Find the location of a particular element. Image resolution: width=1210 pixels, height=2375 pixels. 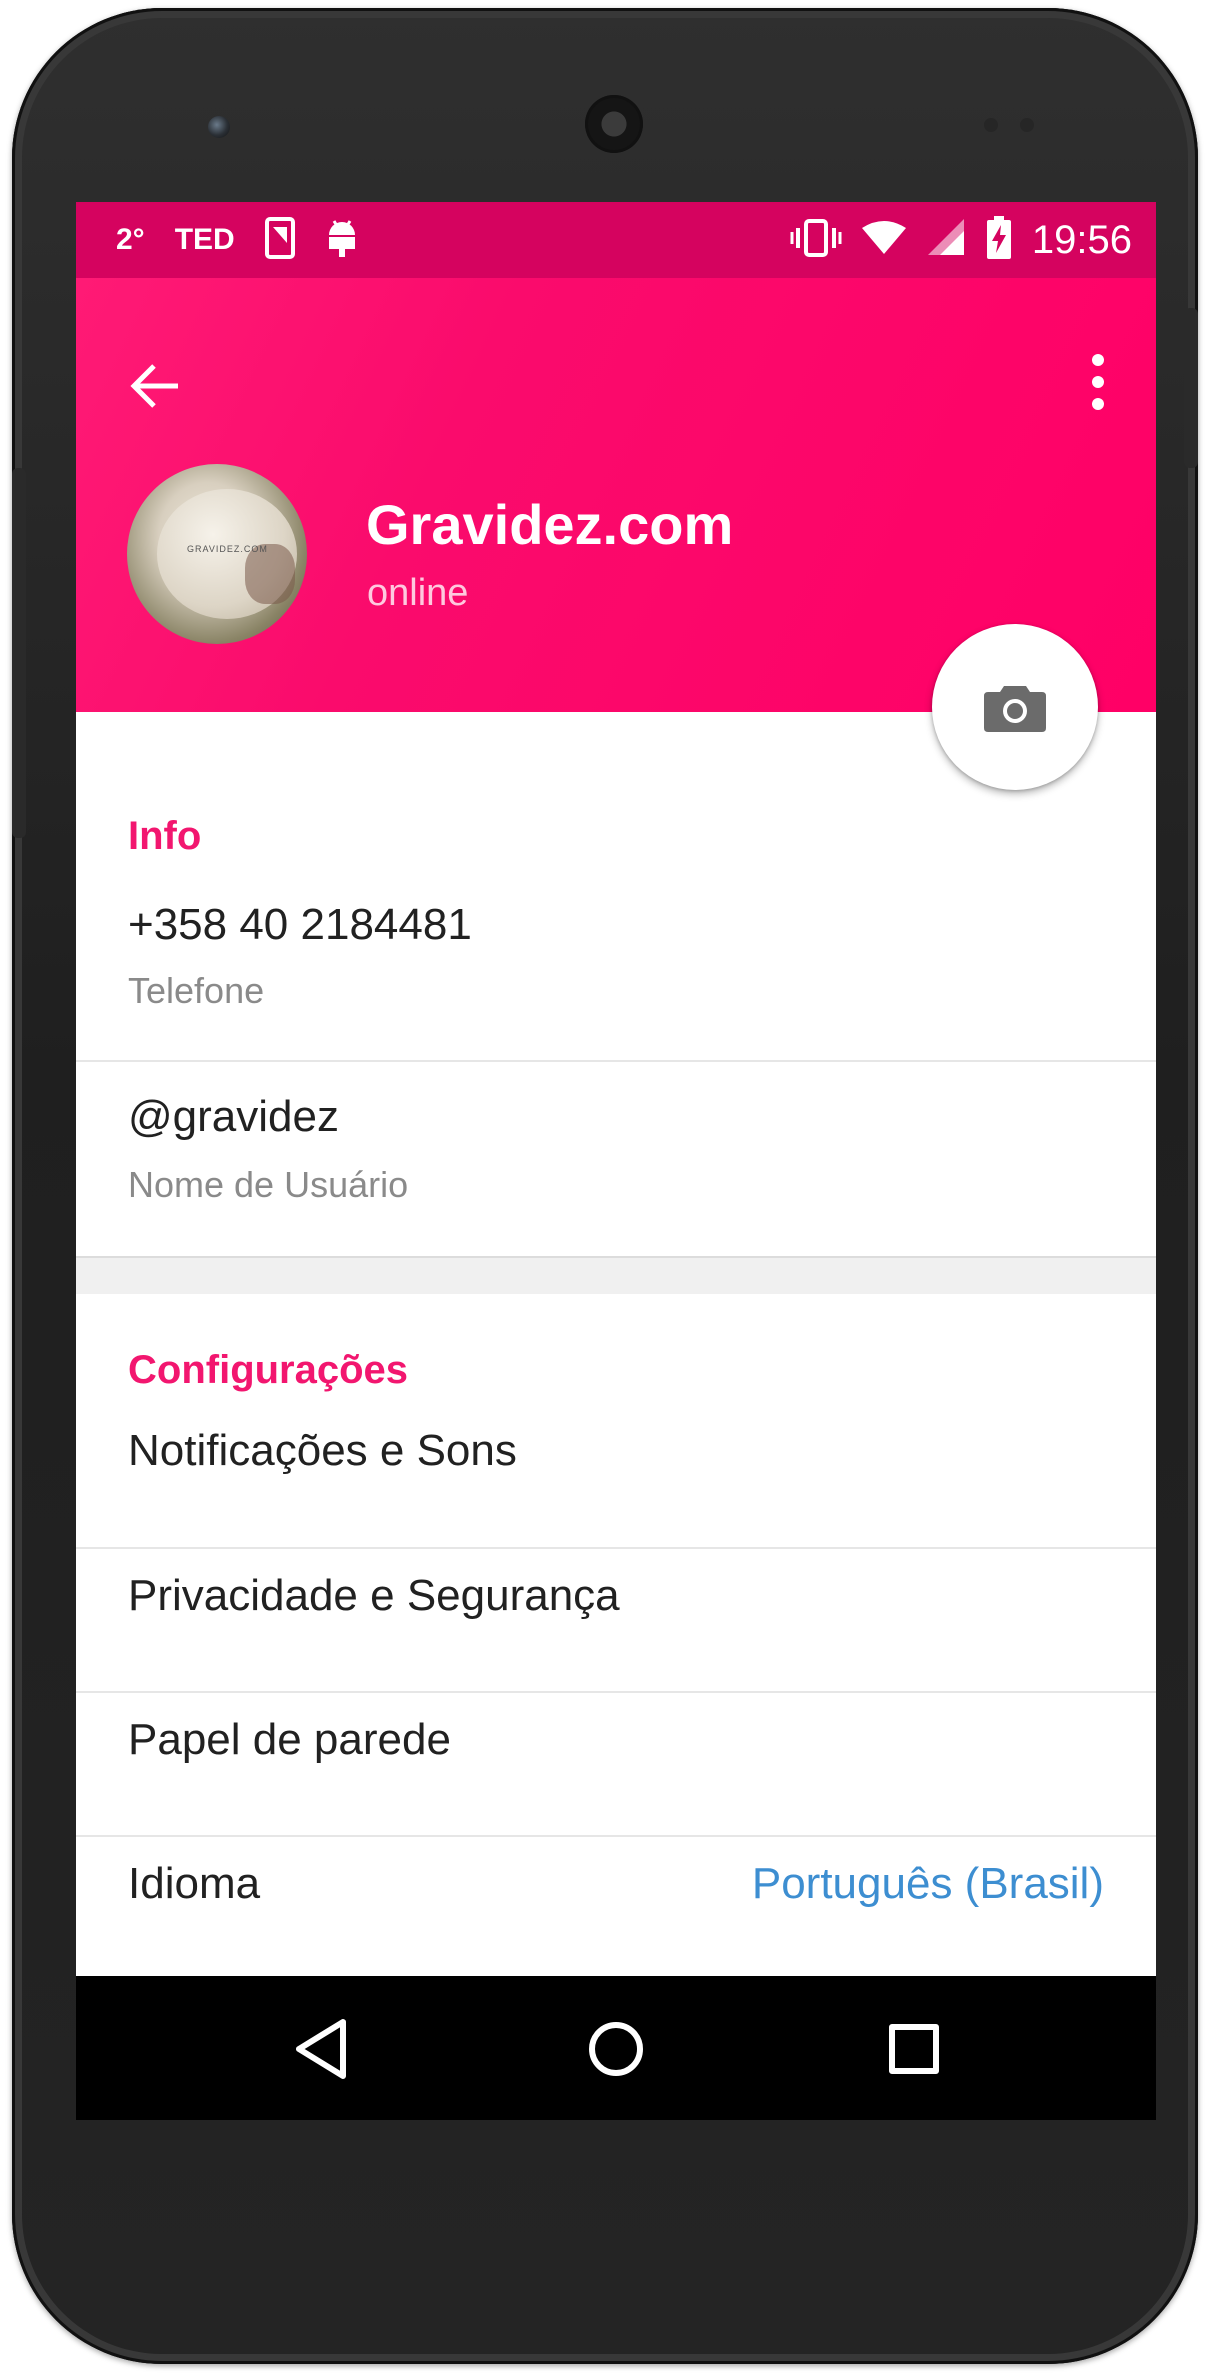

nav-home-button is located at coordinates (616, 2049).